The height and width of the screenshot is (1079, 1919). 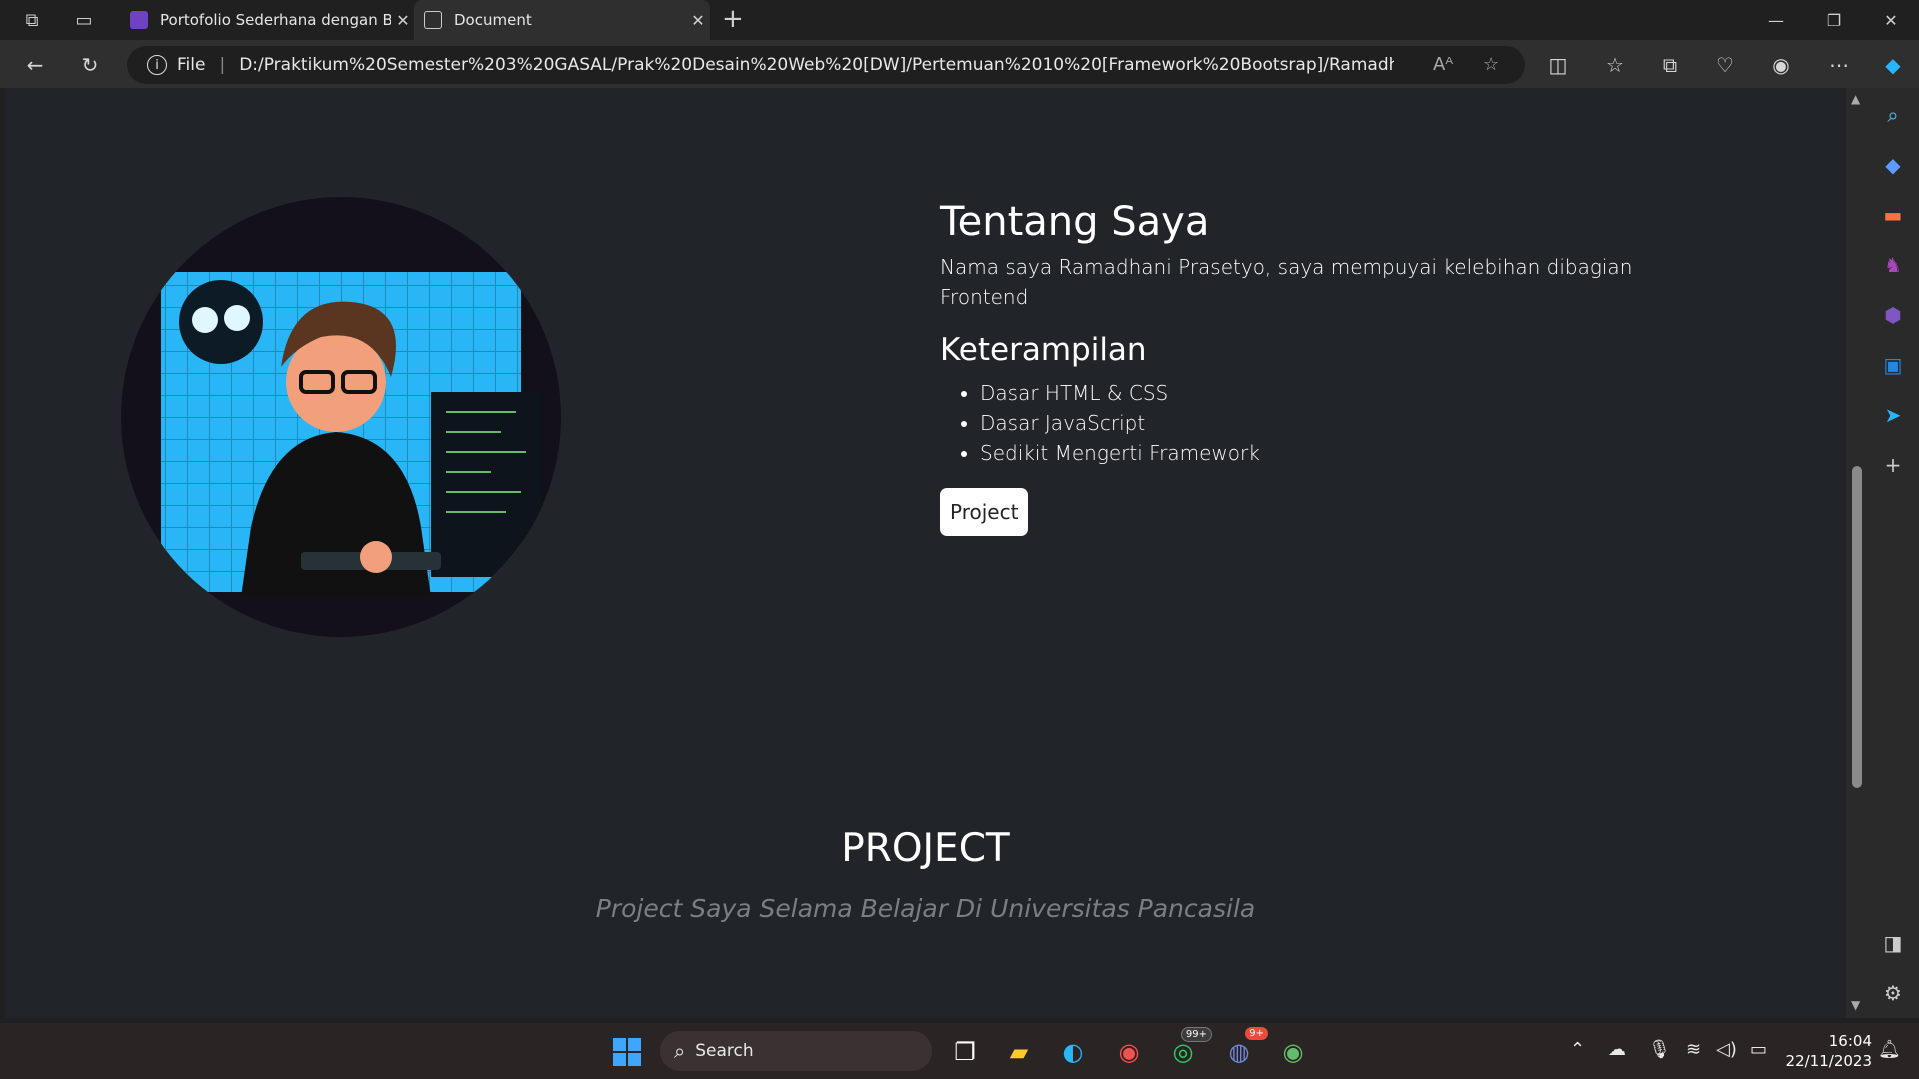 I want to click on tab-actions-icon: ▭, so click(x=84, y=20).